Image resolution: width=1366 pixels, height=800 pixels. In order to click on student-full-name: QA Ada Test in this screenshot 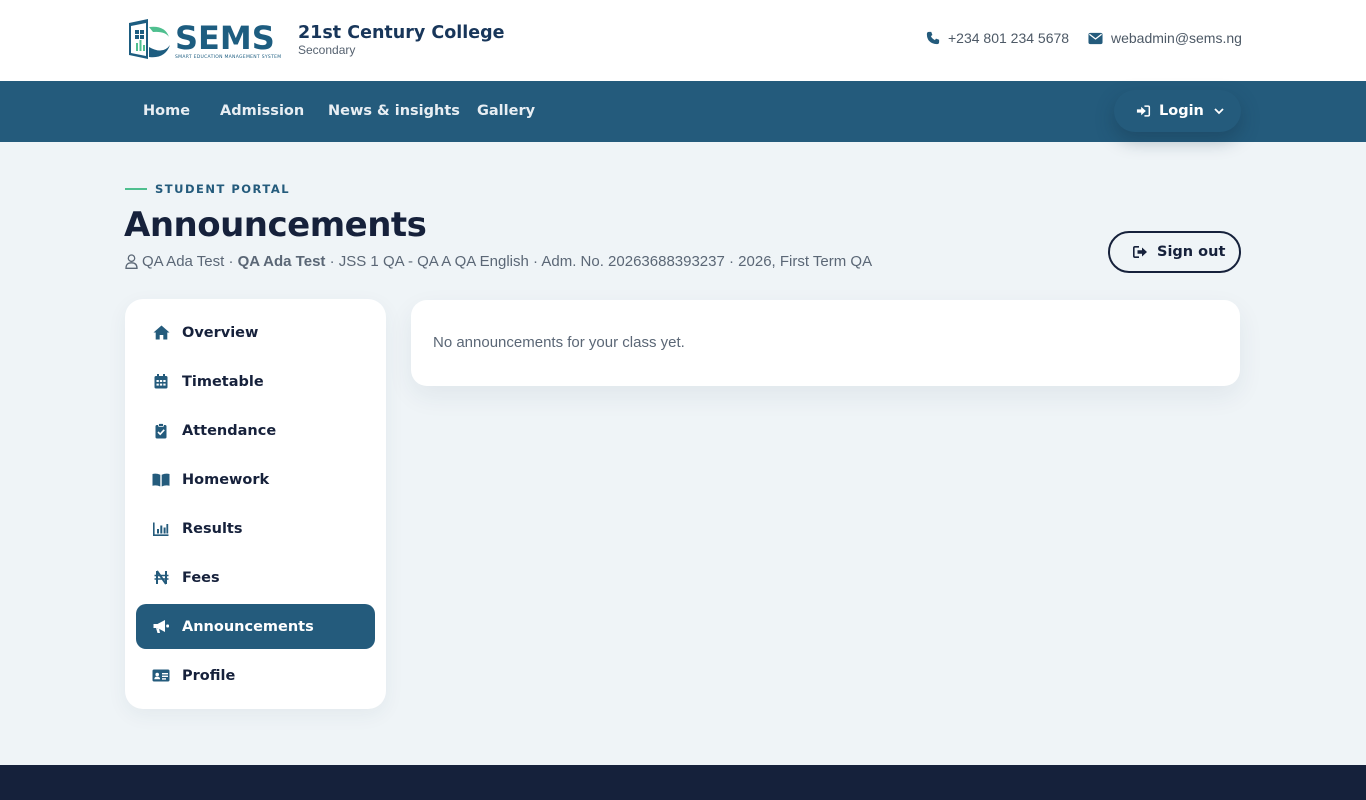, I will do `click(281, 261)`.